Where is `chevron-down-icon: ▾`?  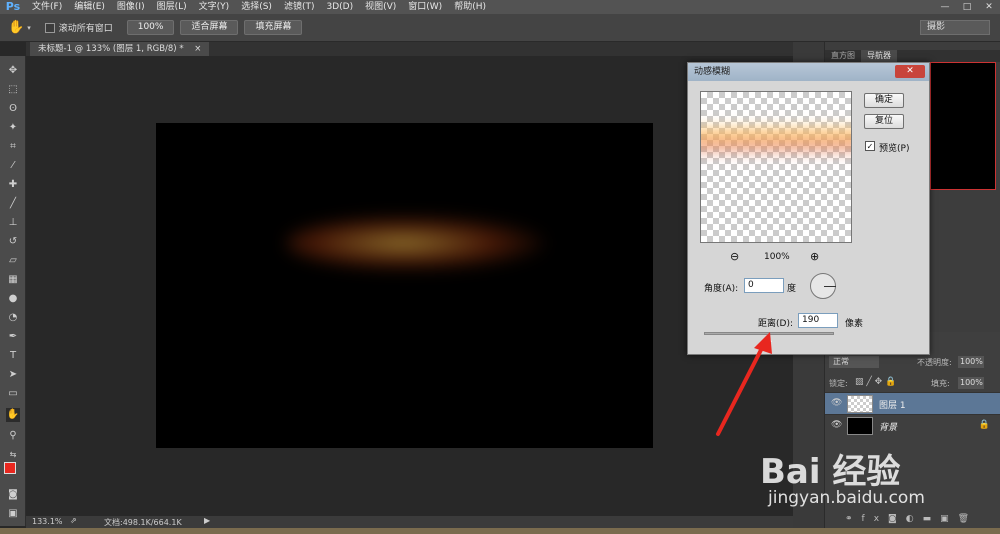 chevron-down-icon: ▾ is located at coordinates (29, 28).